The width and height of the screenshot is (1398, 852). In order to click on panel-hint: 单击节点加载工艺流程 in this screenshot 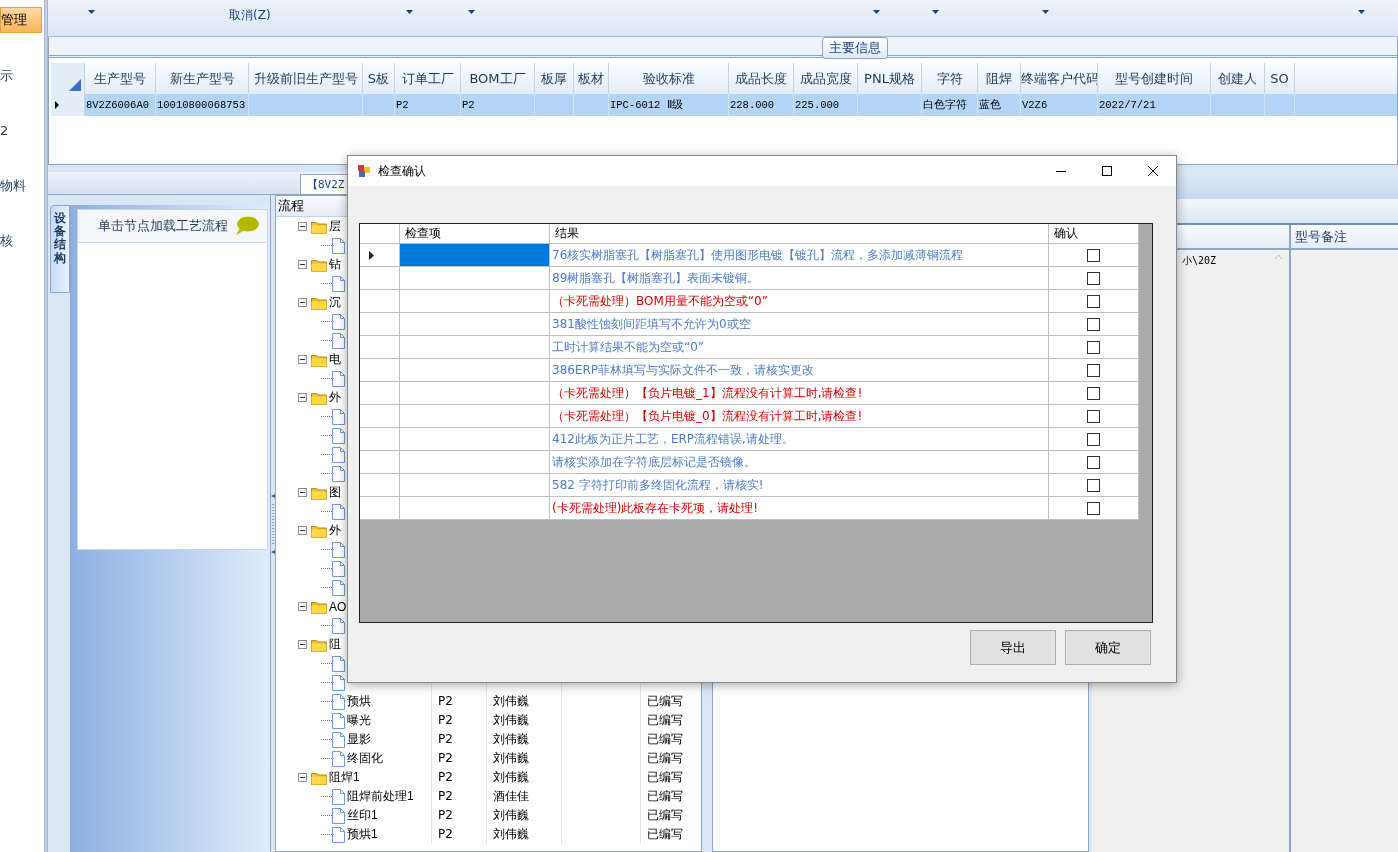, I will do `click(163, 226)`.